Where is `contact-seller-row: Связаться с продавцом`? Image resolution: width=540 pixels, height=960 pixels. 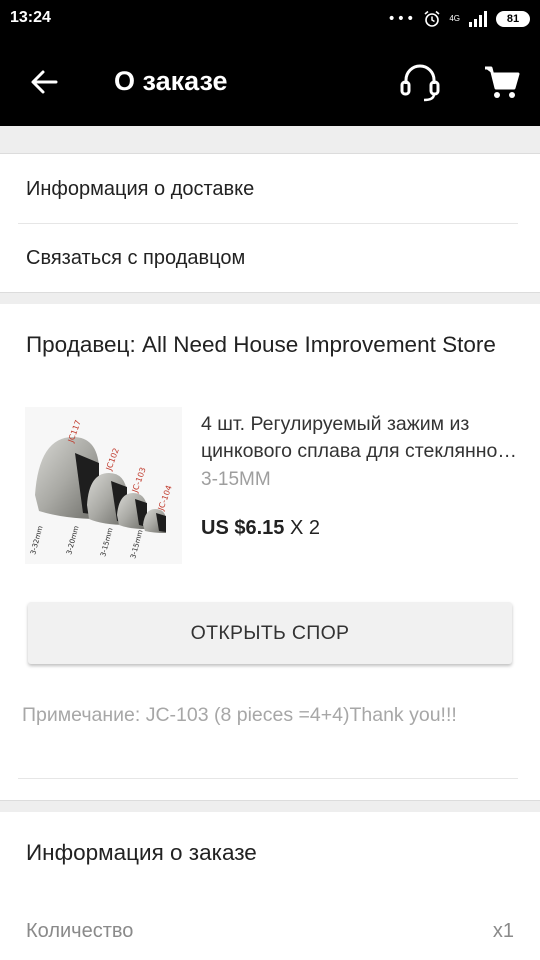
contact-seller-row: Связаться с продавцом is located at coordinates (270, 258).